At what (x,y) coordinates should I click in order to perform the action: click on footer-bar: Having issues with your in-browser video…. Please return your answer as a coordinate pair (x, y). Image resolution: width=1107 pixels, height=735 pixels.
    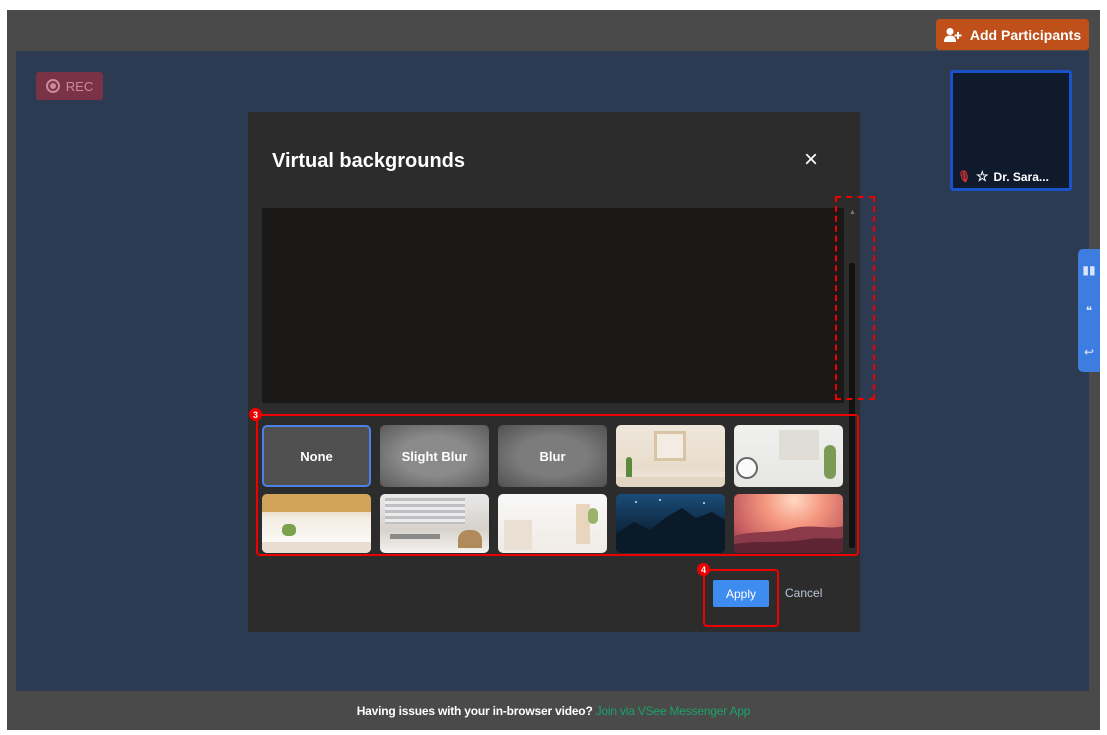
    Looking at the image, I should click on (553, 710).